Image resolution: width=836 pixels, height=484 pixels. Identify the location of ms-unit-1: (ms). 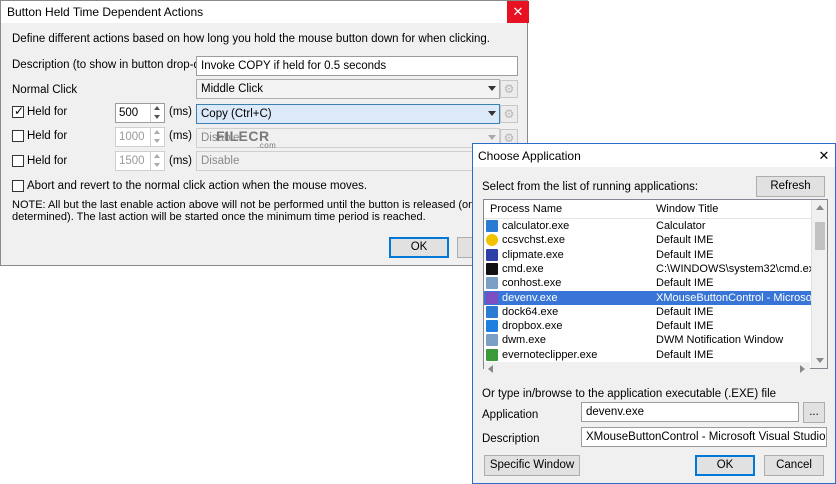
(180, 112).